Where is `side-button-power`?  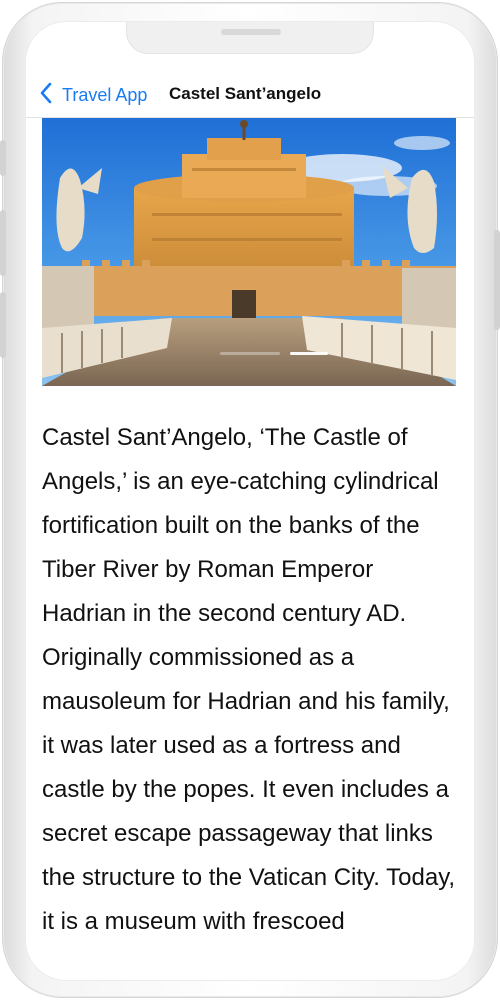
side-button-power is located at coordinates (497, 280).